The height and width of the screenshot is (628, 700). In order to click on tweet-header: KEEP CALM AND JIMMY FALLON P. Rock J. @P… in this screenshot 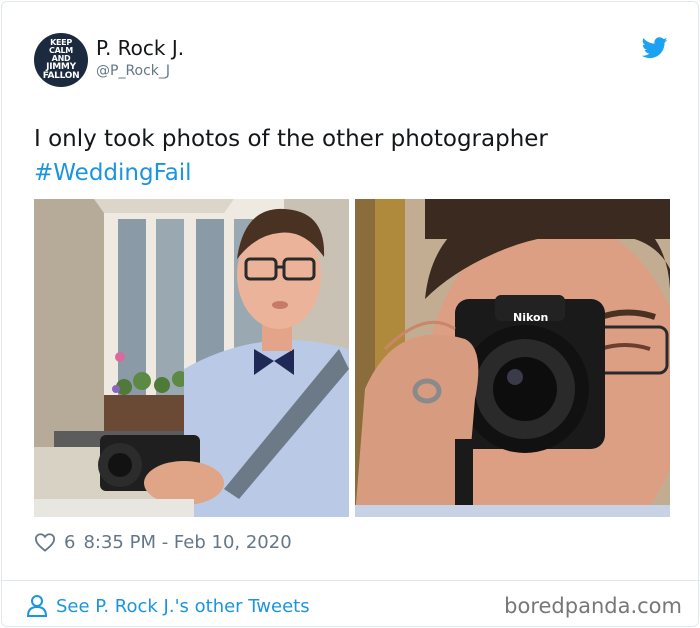, I will do `click(354, 61)`.